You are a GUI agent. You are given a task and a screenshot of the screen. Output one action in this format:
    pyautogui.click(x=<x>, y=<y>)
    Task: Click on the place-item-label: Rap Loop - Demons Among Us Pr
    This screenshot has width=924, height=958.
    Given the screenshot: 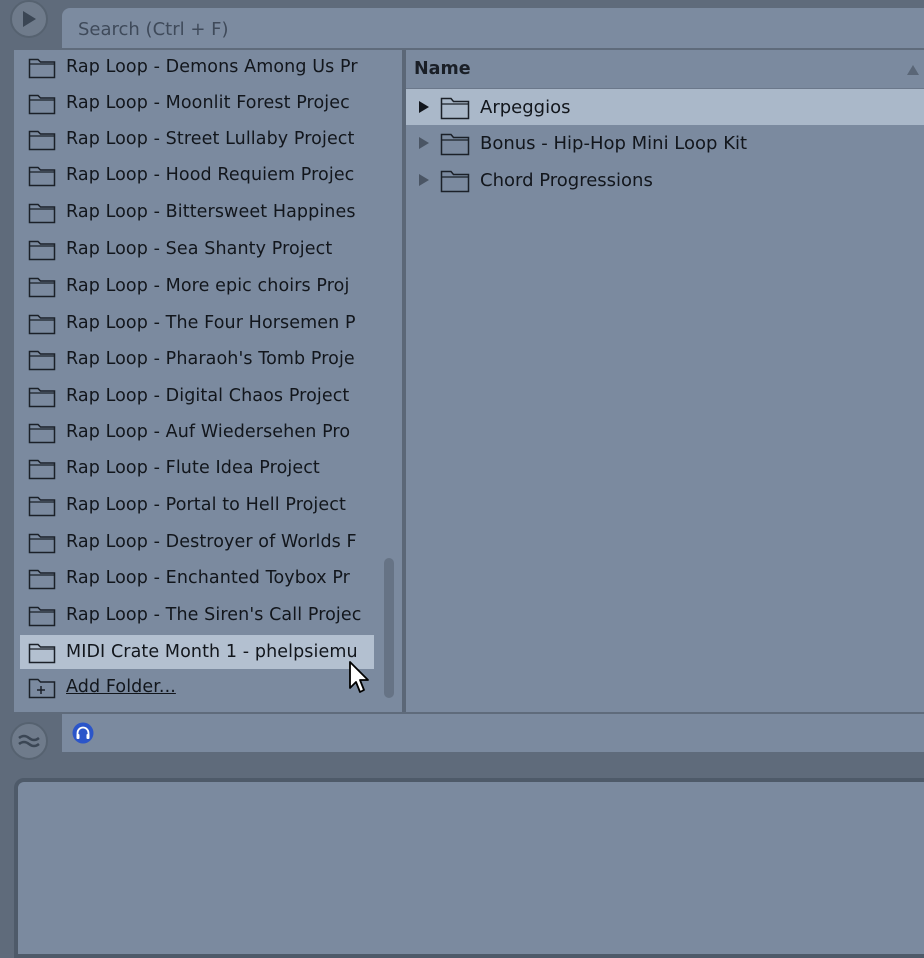 What is the action you would take?
    pyautogui.click(x=212, y=67)
    